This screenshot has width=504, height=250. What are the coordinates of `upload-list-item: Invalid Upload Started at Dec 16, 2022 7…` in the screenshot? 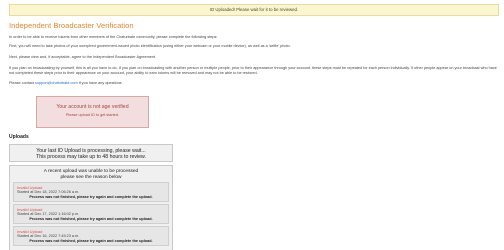 It's located at (91, 236).